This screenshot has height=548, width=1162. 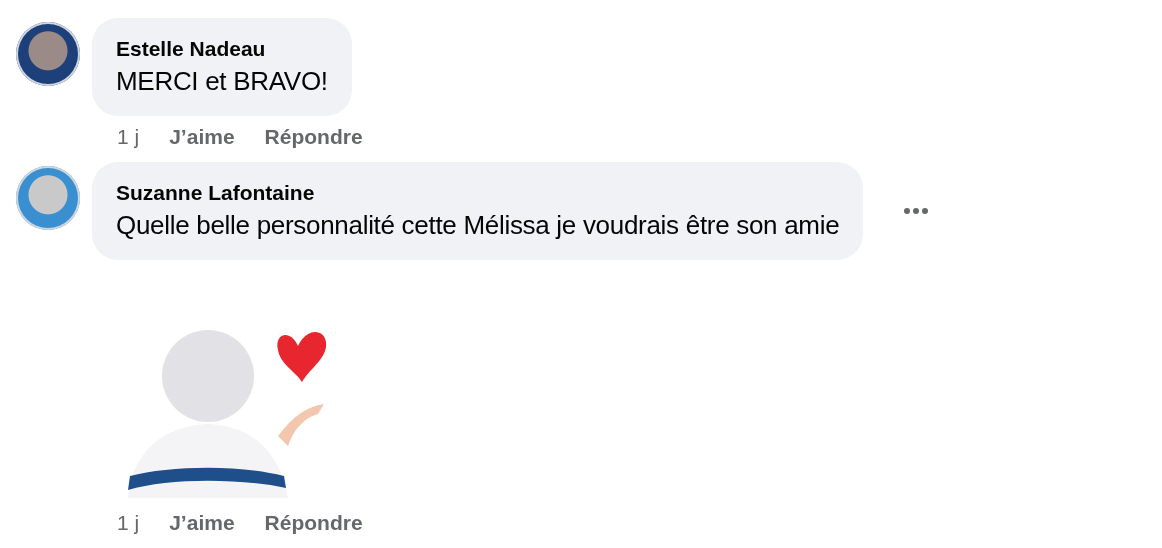 What do you see at coordinates (916, 211) in the screenshot?
I see `more-options-icon` at bounding box center [916, 211].